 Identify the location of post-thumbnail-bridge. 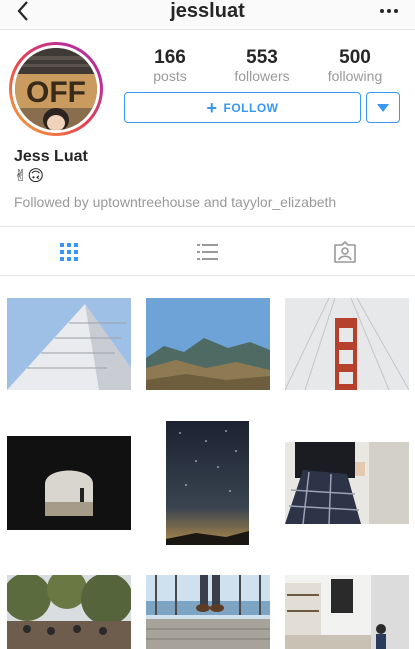
(347, 344).